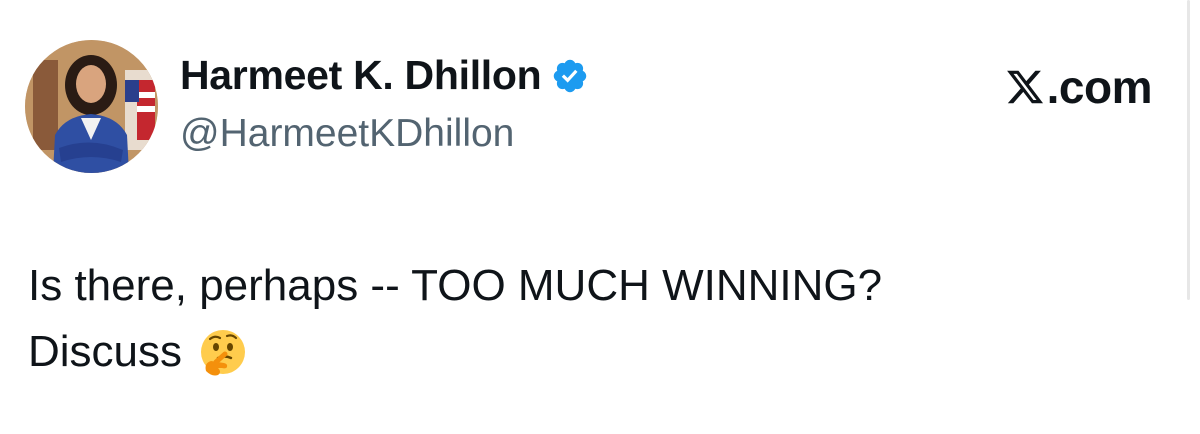 The height and width of the screenshot is (434, 1200). What do you see at coordinates (570, 76) in the screenshot?
I see `verified-badge-icon` at bounding box center [570, 76].